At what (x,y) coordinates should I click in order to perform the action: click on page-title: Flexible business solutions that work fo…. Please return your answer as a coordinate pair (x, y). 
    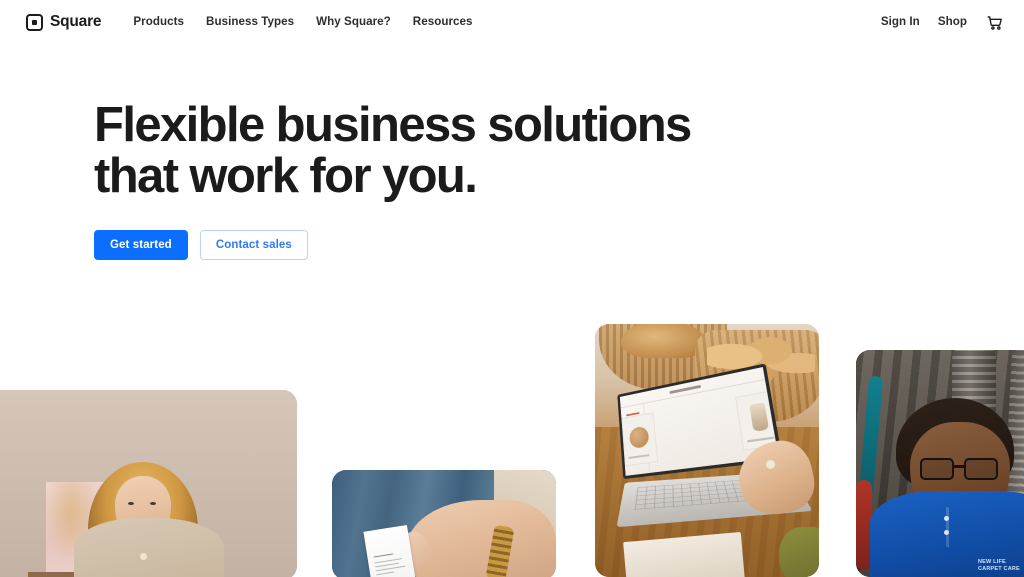
    Looking at the image, I should click on (393, 150).